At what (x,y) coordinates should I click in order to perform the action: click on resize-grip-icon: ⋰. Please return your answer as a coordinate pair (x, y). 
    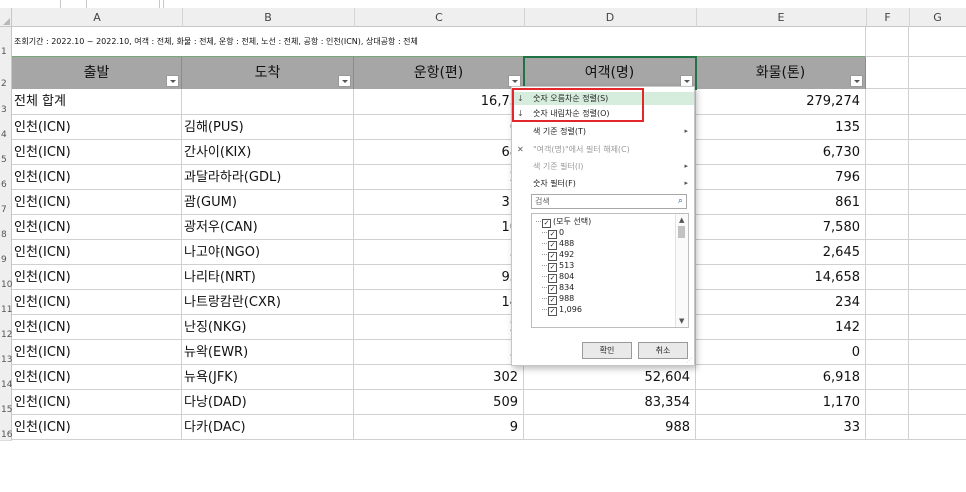
    Looking at the image, I should click on (689, 360).